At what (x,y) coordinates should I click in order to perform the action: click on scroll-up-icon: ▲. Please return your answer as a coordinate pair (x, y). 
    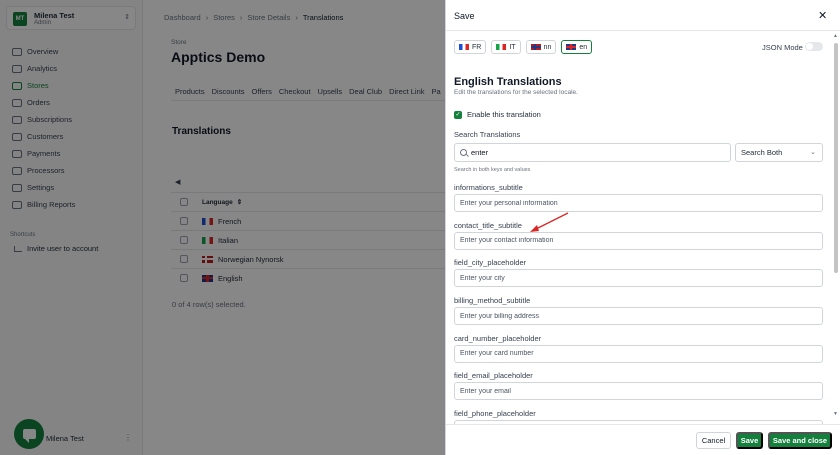
    Looking at the image, I should click on (835, 36).